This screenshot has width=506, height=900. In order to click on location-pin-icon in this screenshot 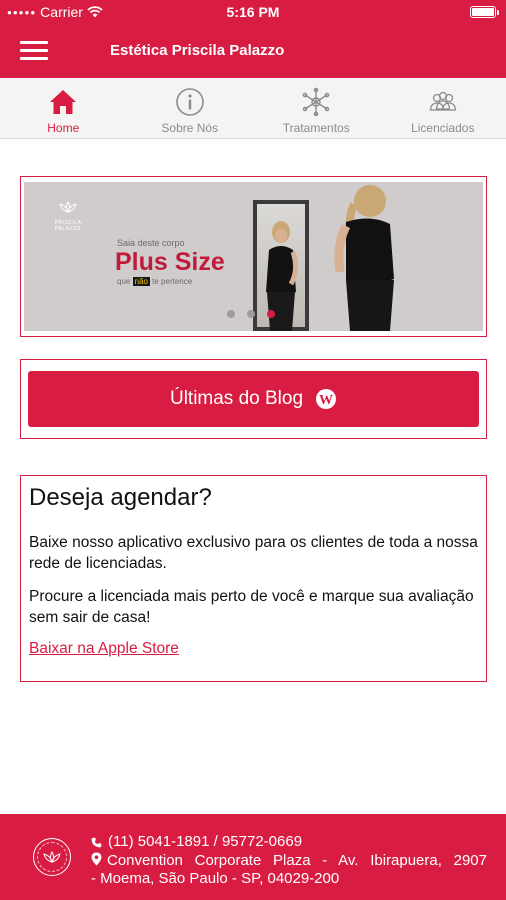, I will do `click(96, 859)`.